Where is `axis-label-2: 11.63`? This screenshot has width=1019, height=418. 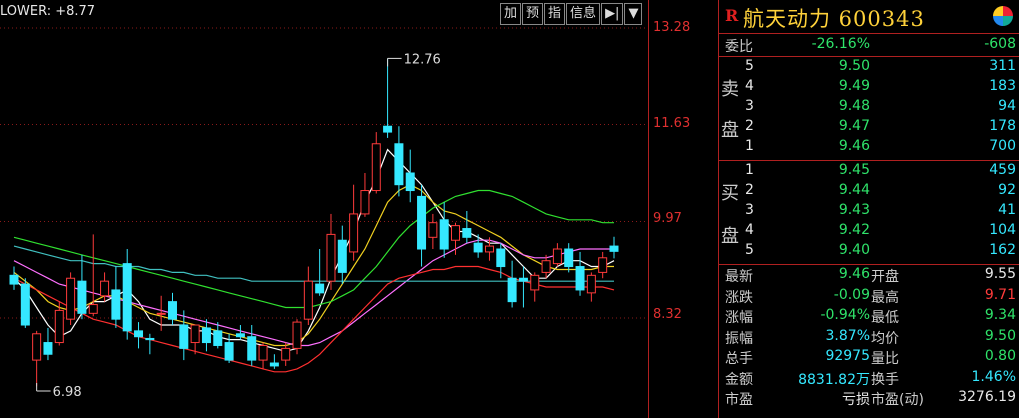 axis-label-2: 11.63 is located at coordinates (672, 123).